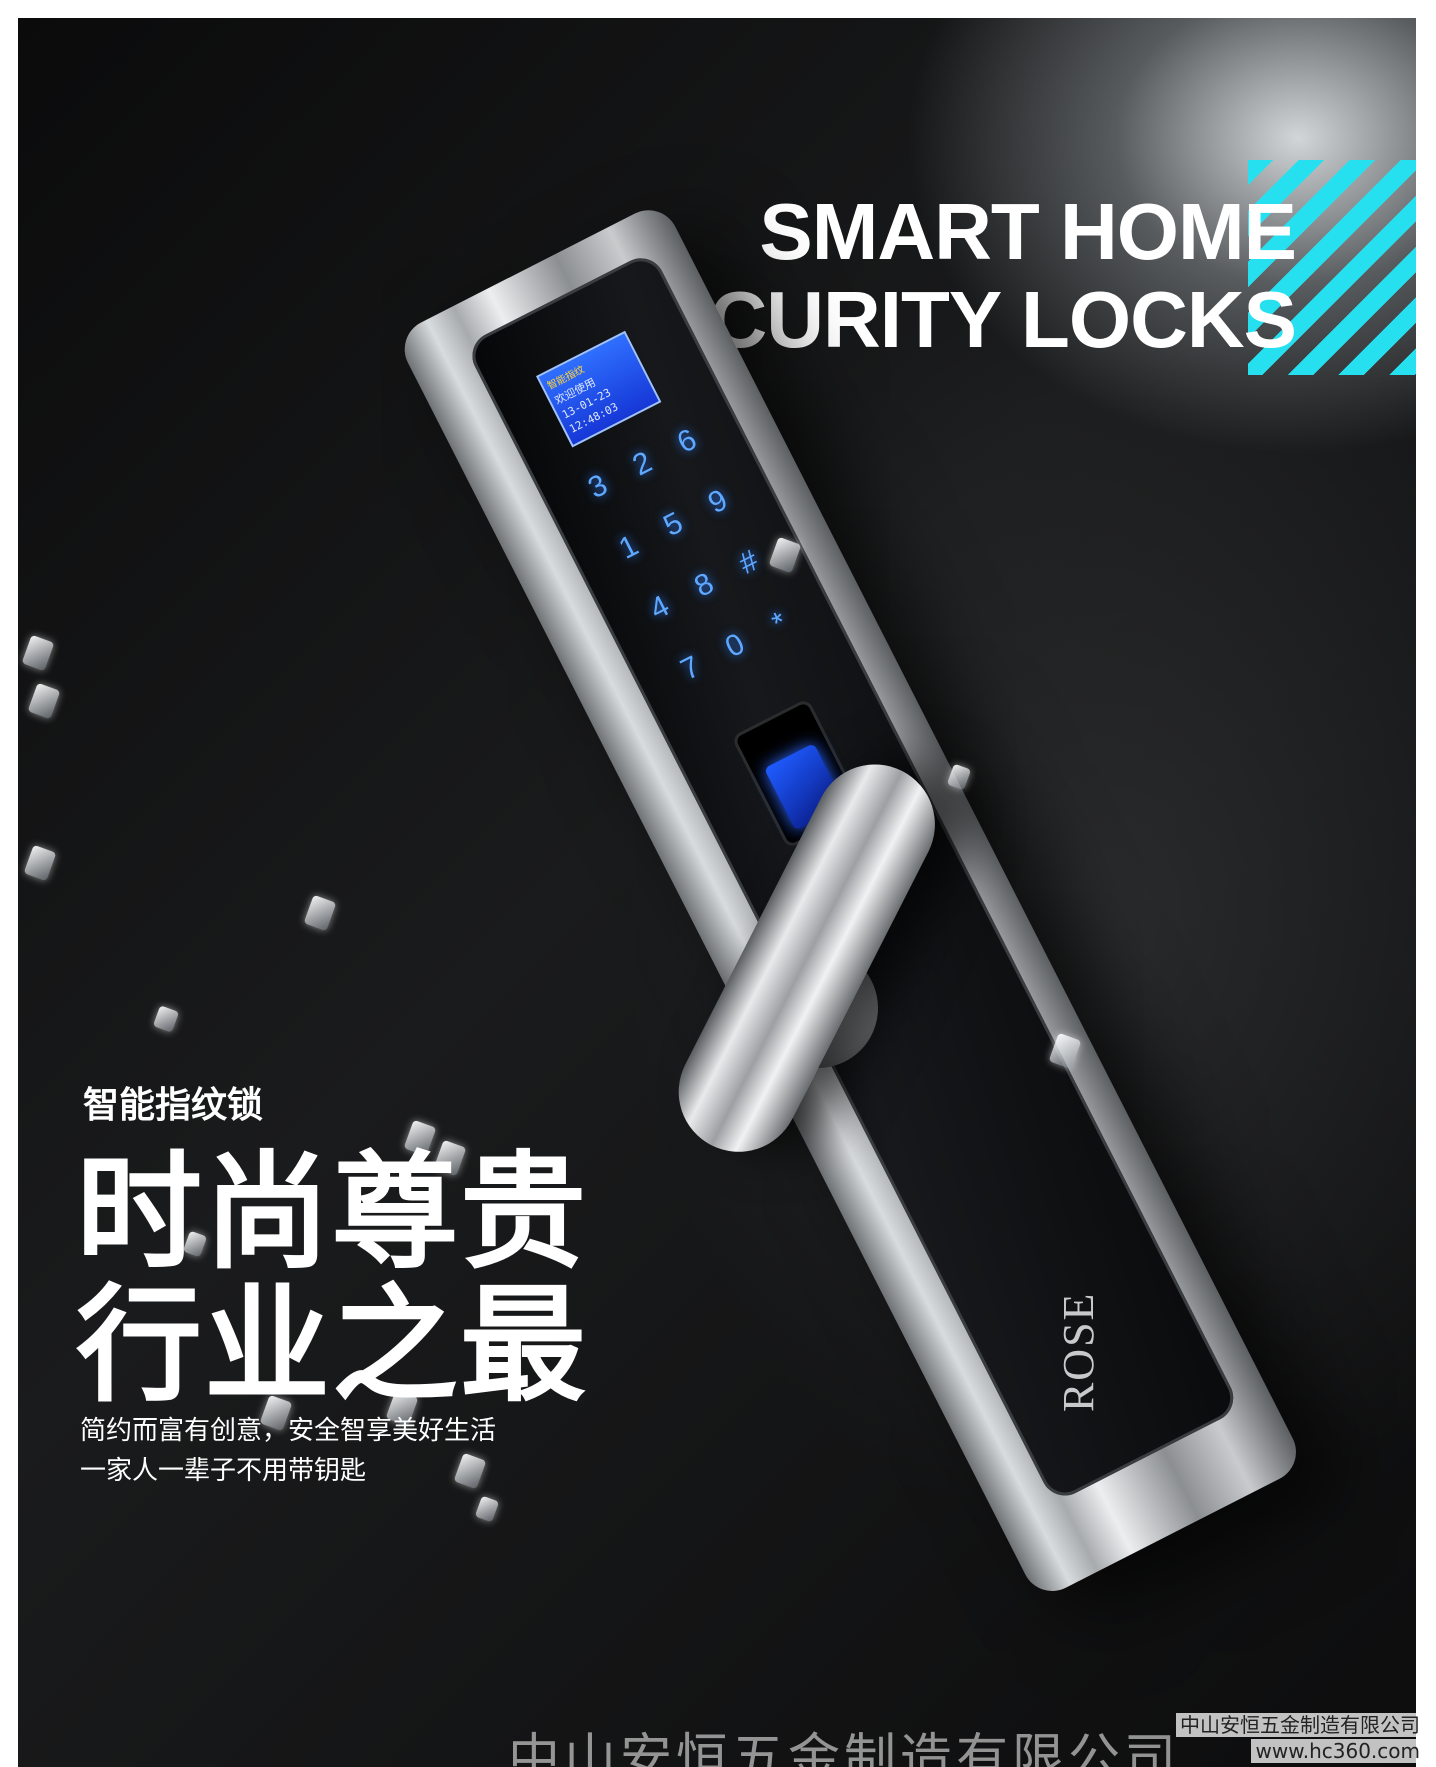 Image resolution: width=1436 pixels, height=1767 pixels. Describe the element at coordinates (1337, 1751) in the screenshot. I see `watermark-site-url: www.hc360.com` at that location.